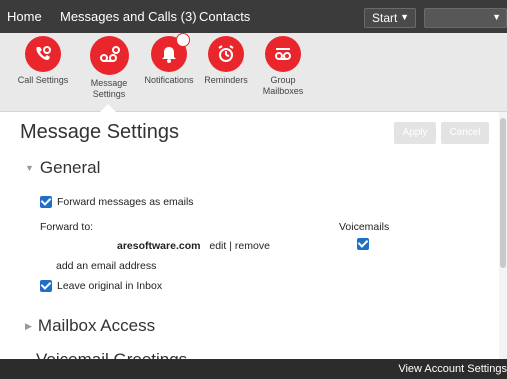 Image resolution: width=507 pixels, height=379 pixels. What do you see at coordinates (159, 246) in the screenshot?
I see `email-address: aresoftware.com` at bounding box center [159, 246].